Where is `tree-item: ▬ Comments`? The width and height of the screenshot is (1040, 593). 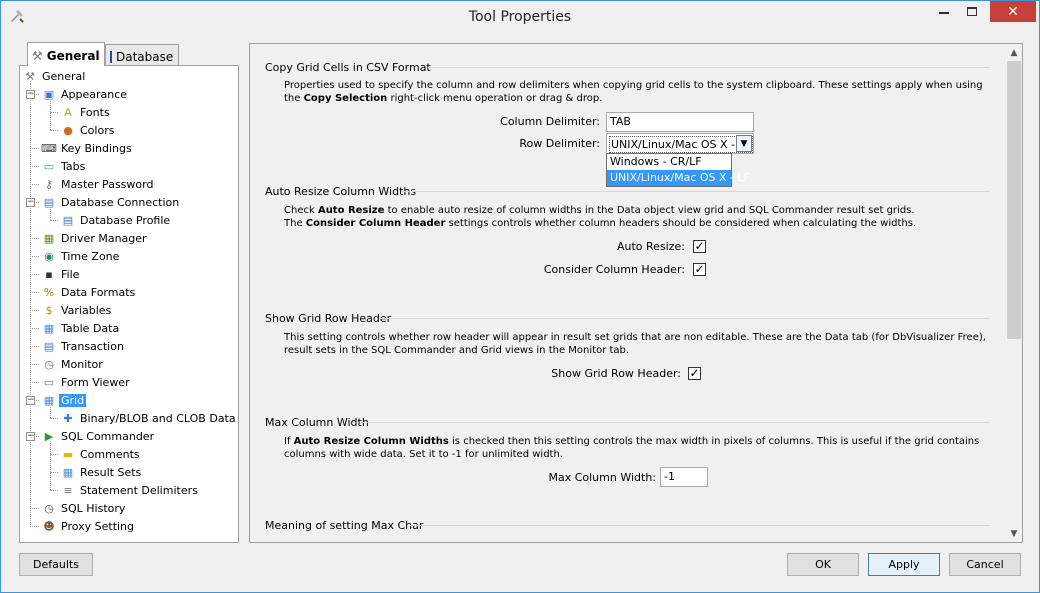 tree-item: ▬ Comments is located at coordinates (100, 454).